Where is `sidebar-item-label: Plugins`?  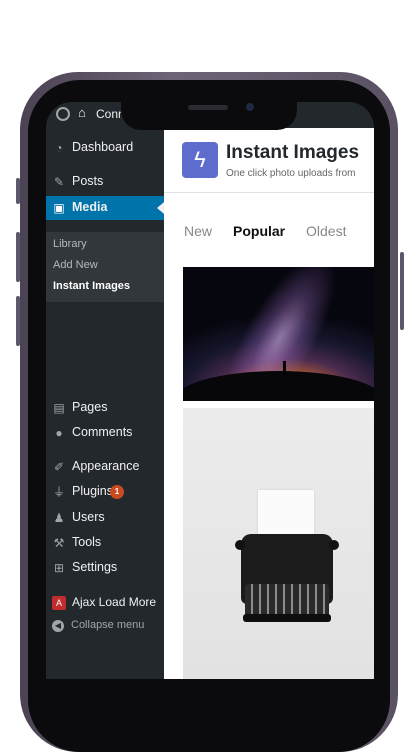
sidebar-item-label: Plugins is located at coordinates (92, 491).